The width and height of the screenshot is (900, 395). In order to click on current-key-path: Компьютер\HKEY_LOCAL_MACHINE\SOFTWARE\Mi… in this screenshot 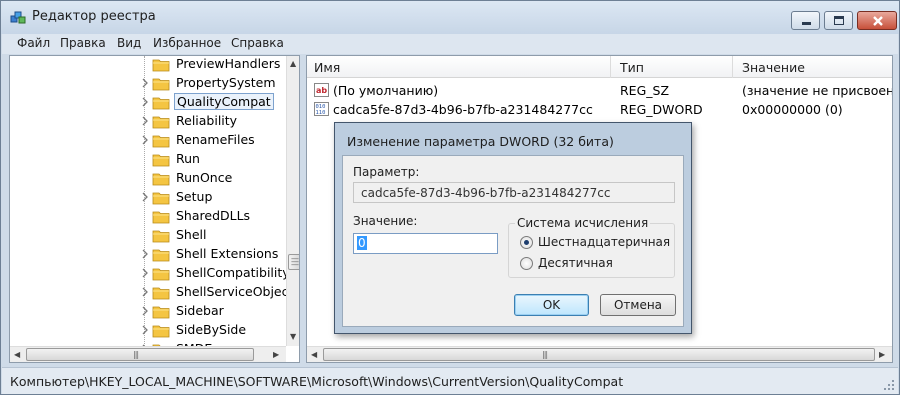, I will do `click(317, 381)`.